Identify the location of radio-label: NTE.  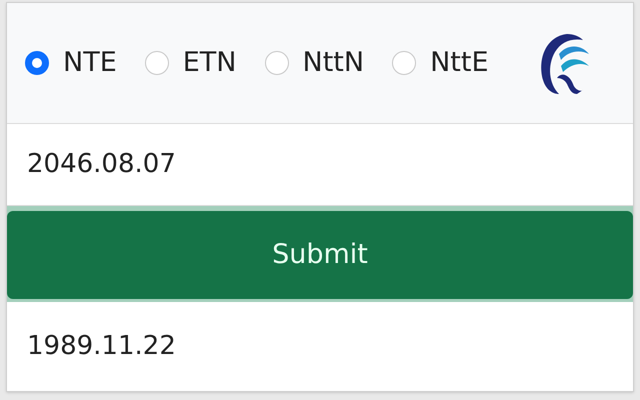
(90, 63).